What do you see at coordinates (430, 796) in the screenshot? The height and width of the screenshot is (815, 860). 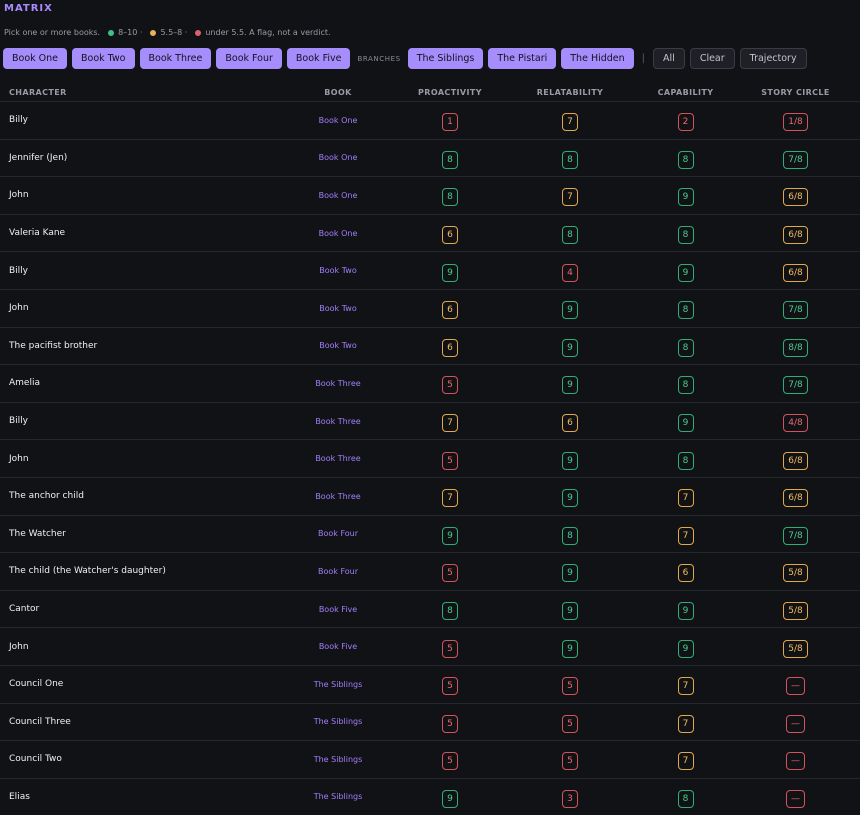 I see `table-row: EliasThe Siblings938—` at bounding box center [430, 796].